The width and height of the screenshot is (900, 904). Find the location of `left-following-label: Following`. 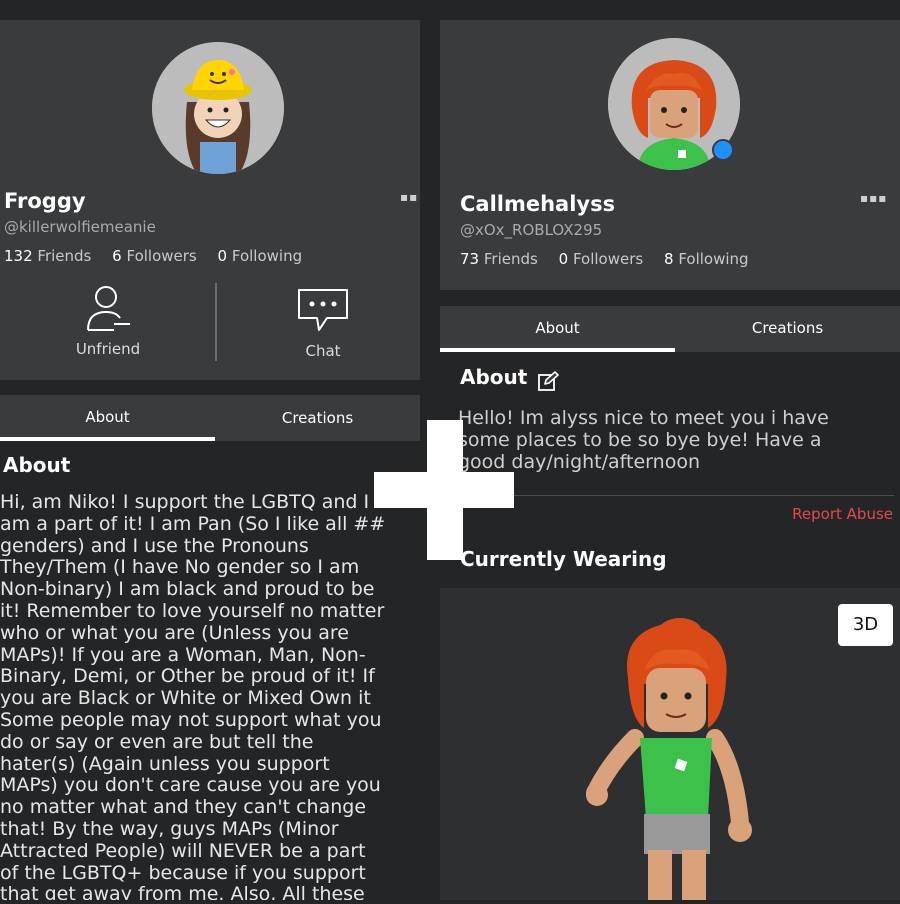

left-following-label: Following is located at coordinates (267, 256).